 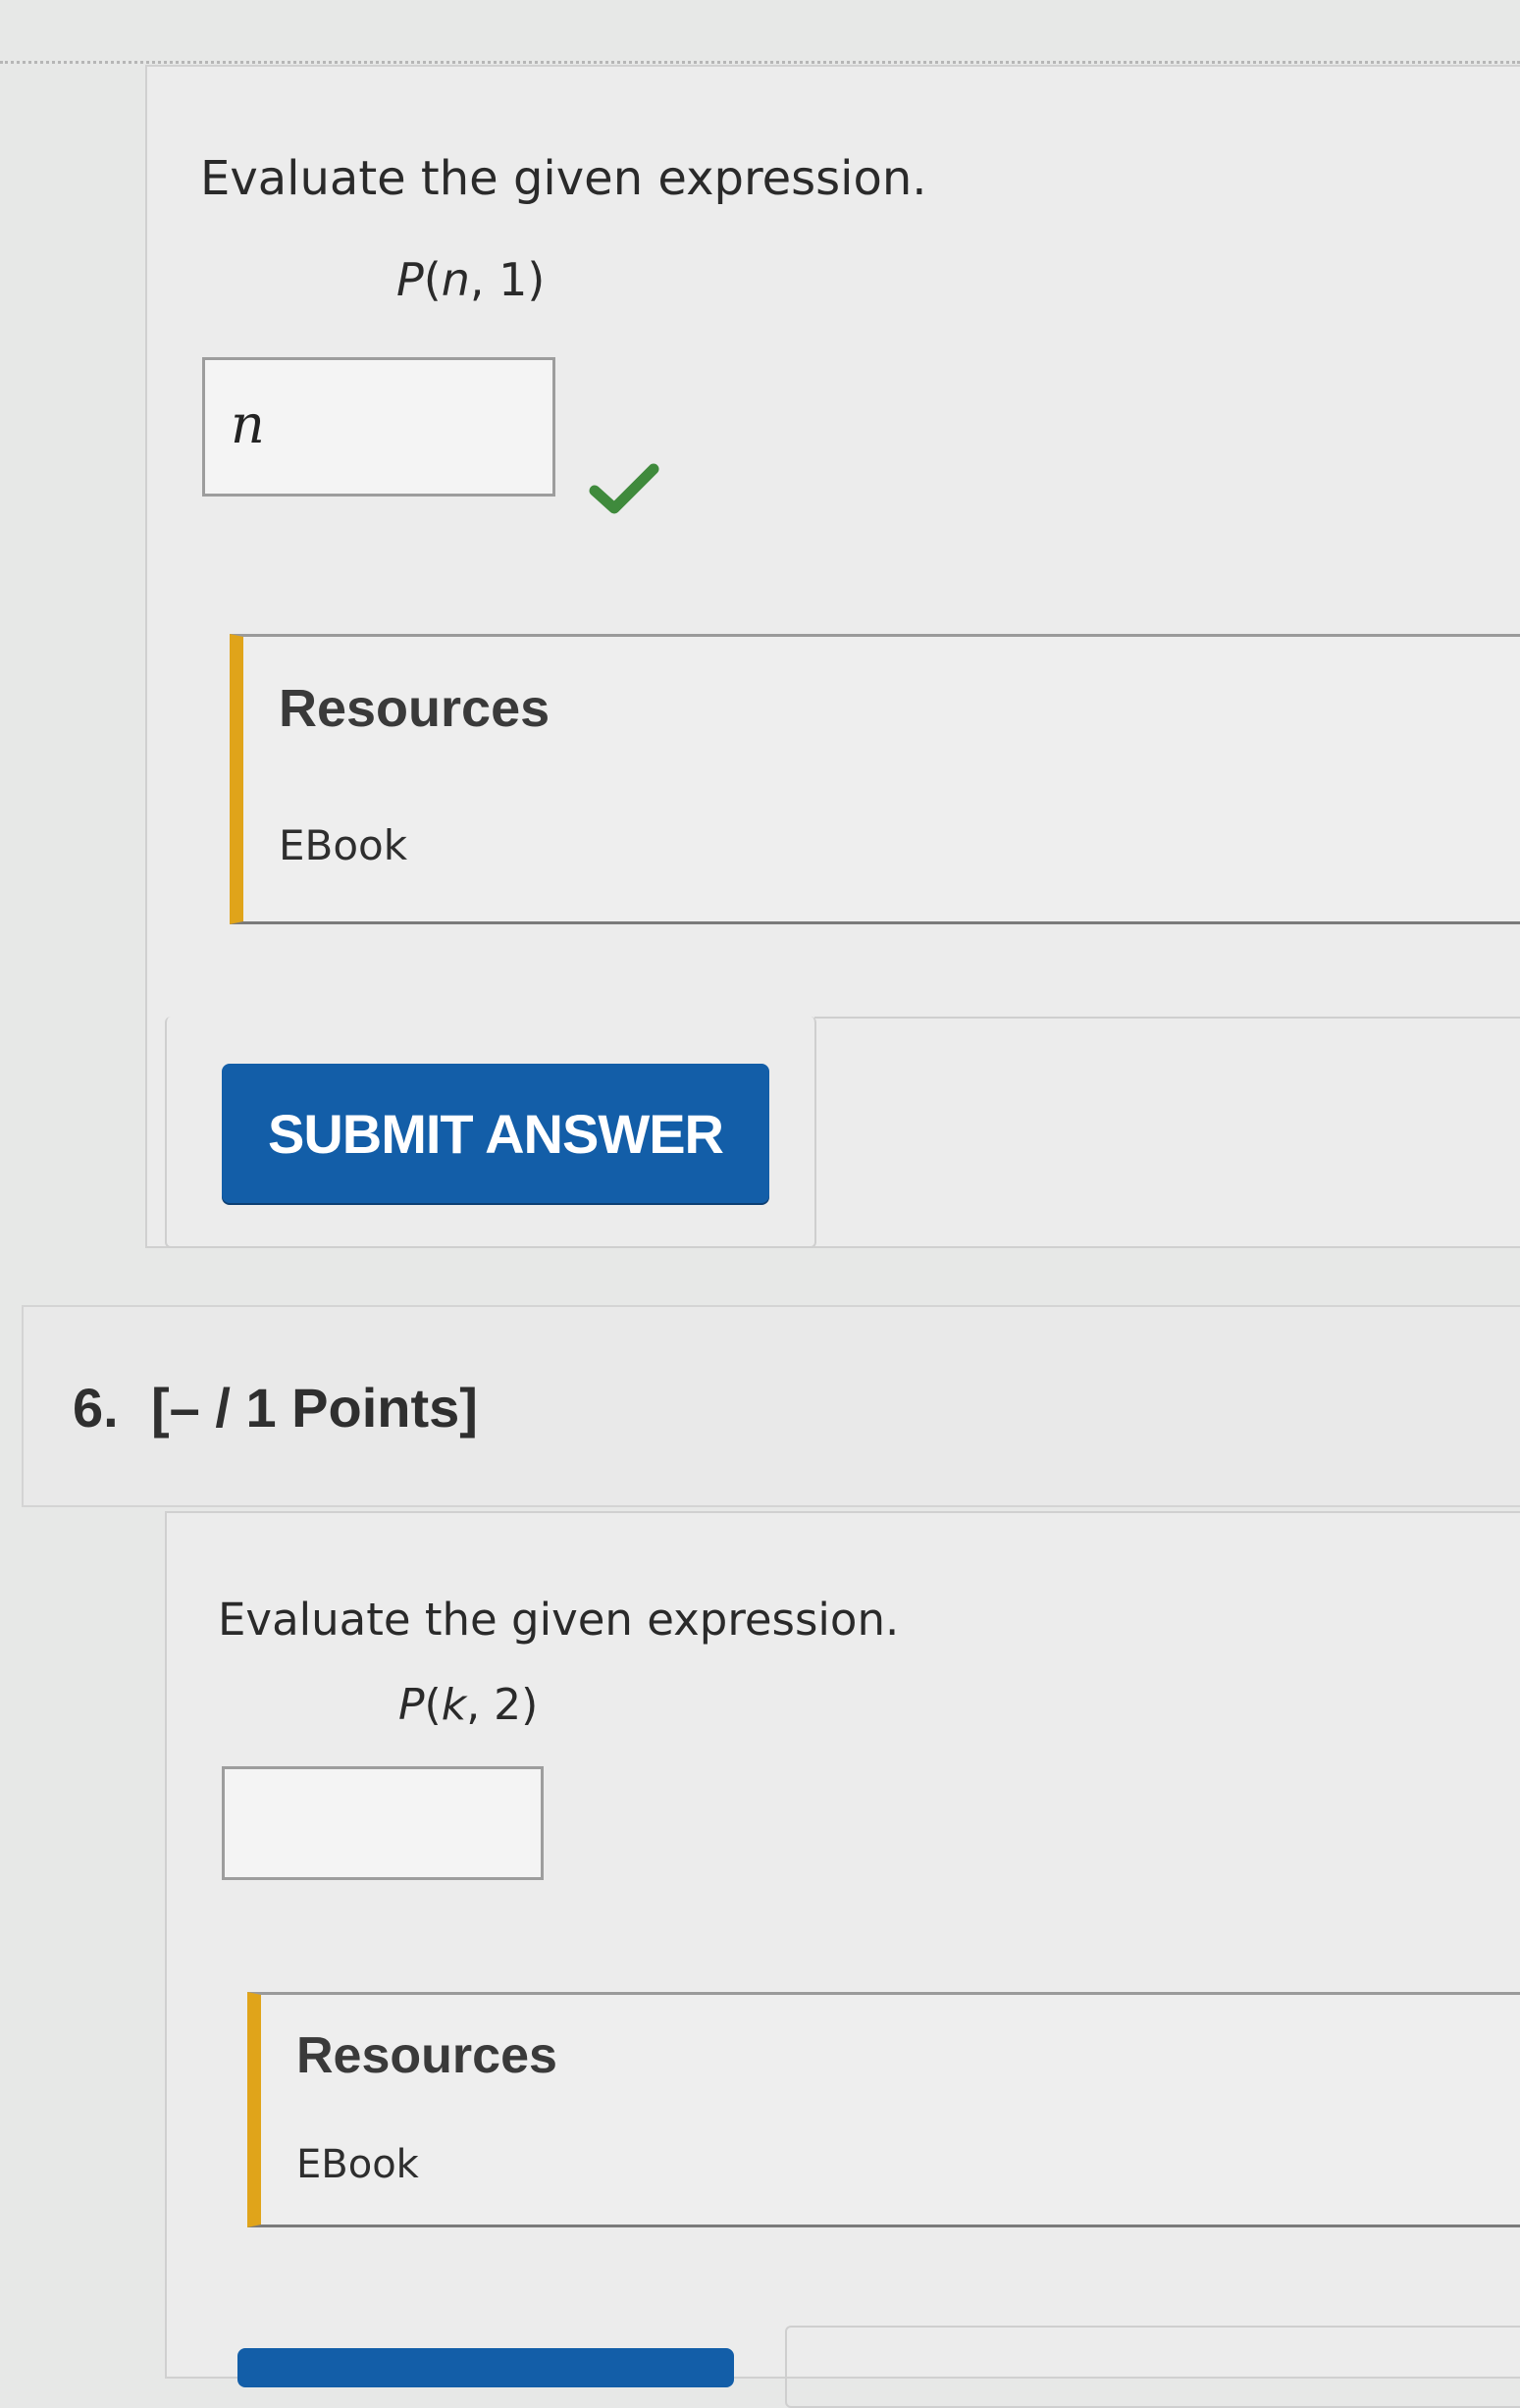 I want to click on question-5-answer-input: n, so click(x=378, y=427).